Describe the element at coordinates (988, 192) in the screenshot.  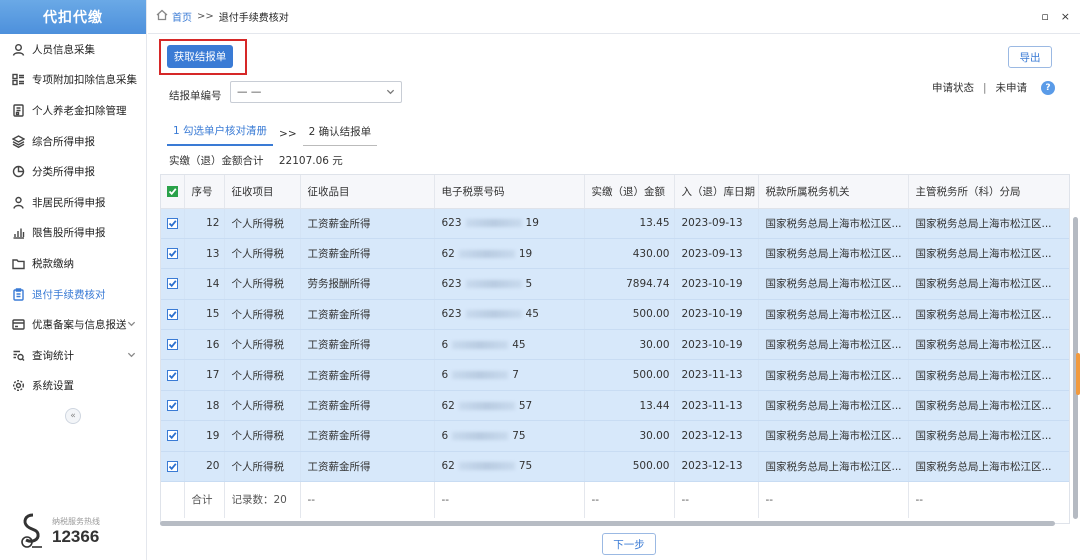
I see `header-branch: 主管税务所（科）分局` at that location.